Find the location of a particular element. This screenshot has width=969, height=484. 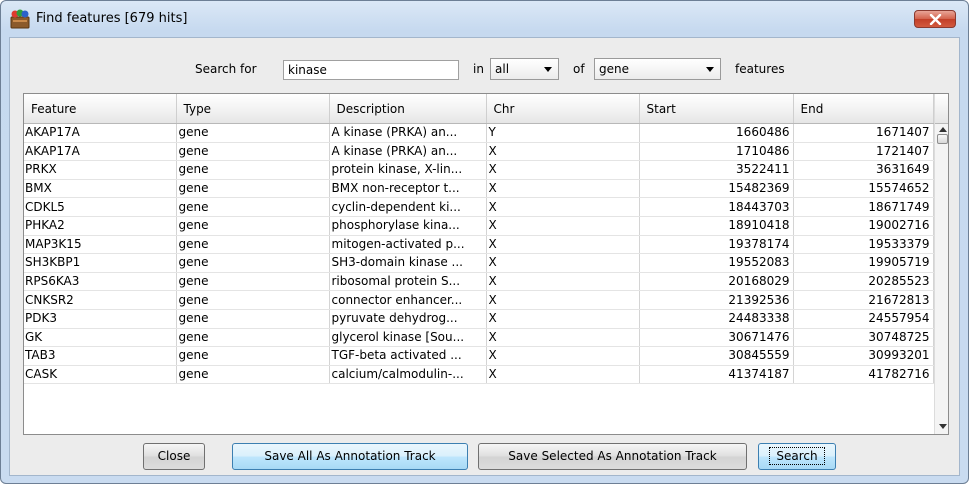

column-header-start: Start is located at coordinates (716, 109).